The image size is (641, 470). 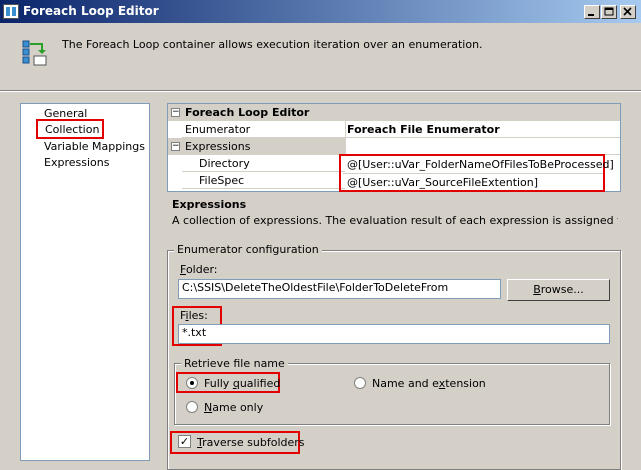 I want to click on foreach-loop-icon, so click(x=35, y=53).